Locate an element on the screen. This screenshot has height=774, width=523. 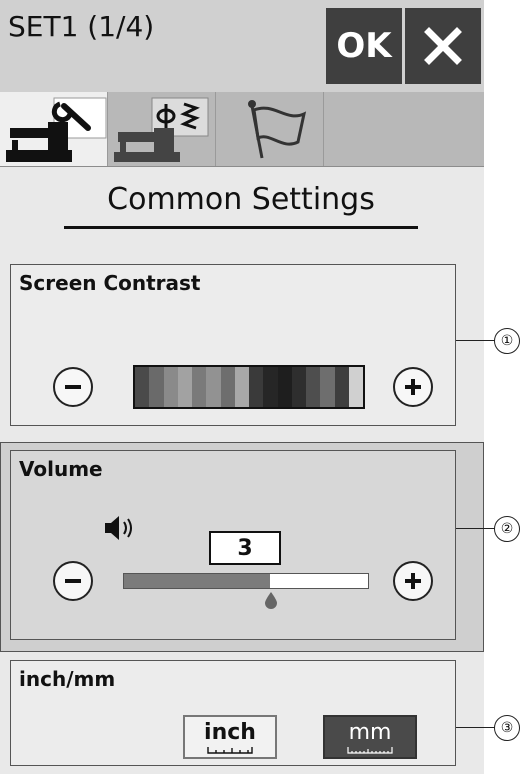
volume-slider-marker is located at coordinates (271, 600).